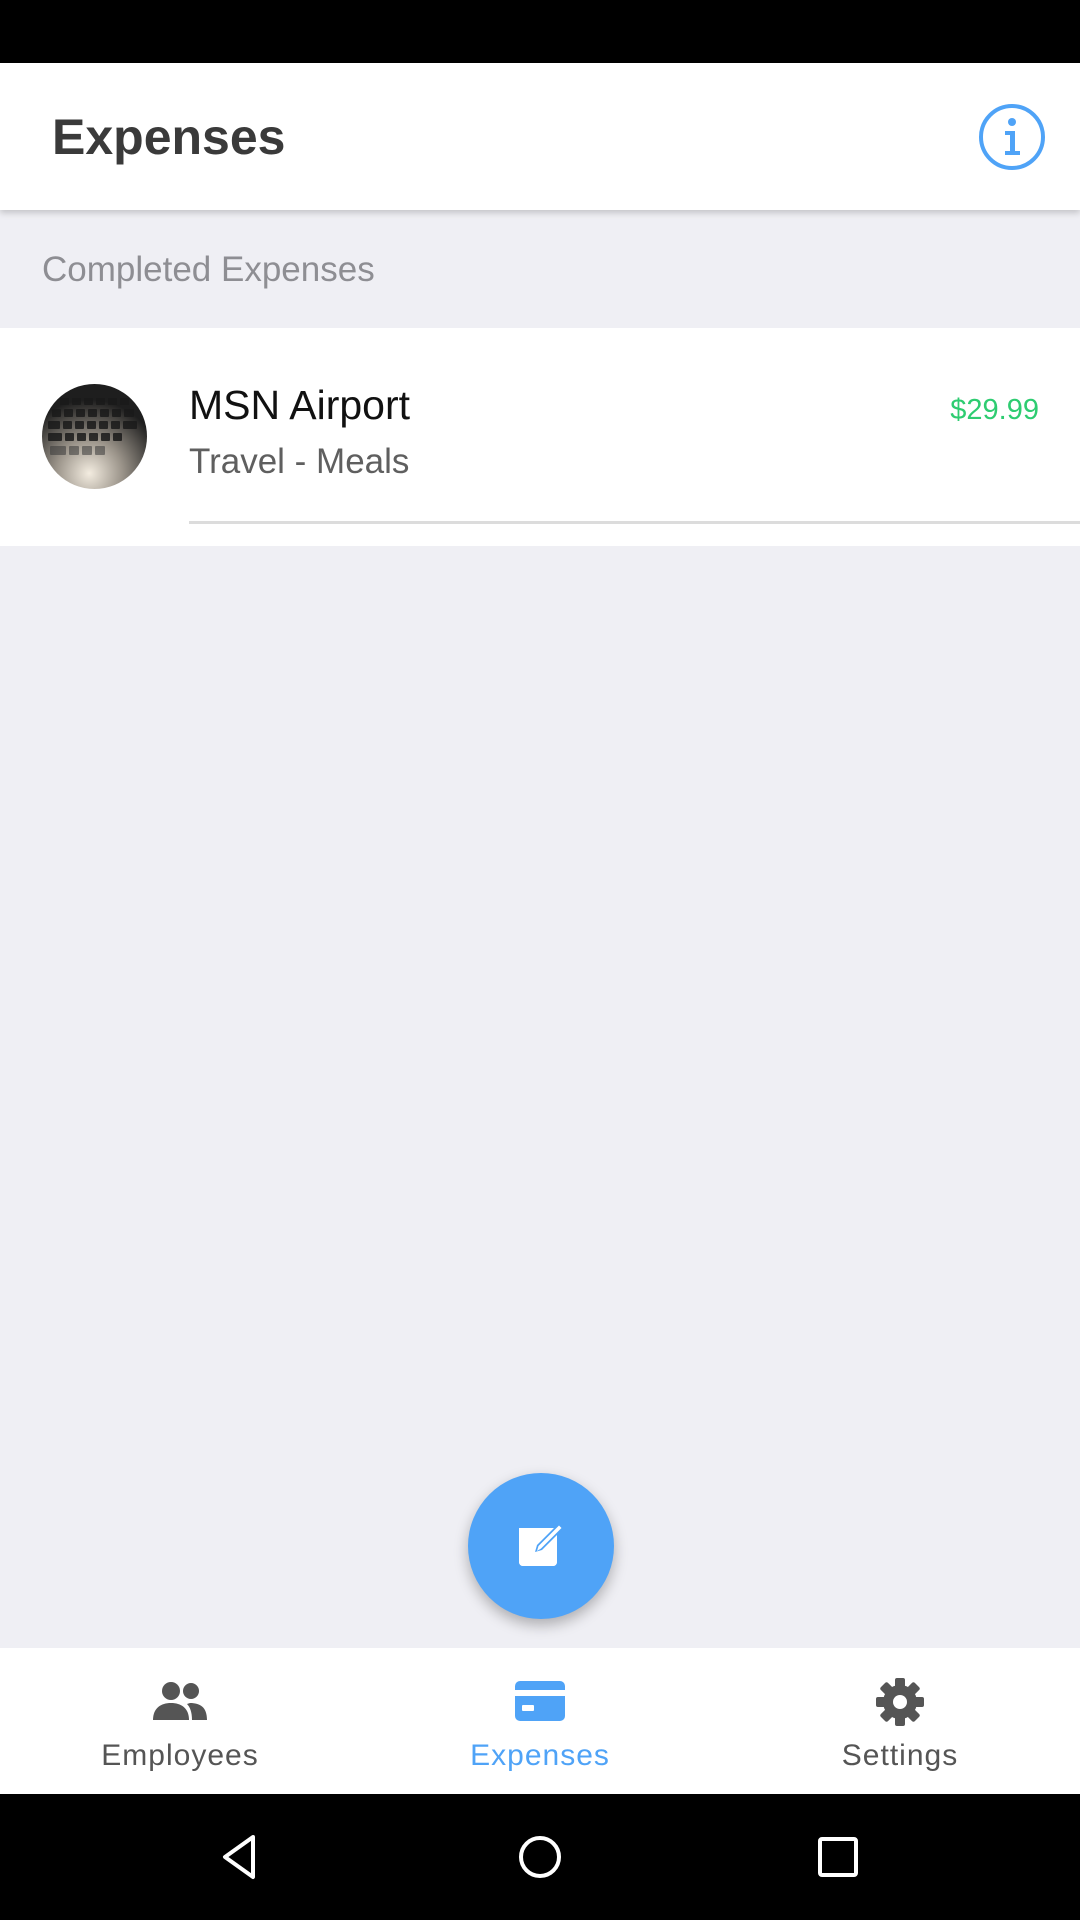 Image resolution: width=1080 pixels, height=1920 pixels. I want to click on expense-amount: $29.99, so click(994, 410).